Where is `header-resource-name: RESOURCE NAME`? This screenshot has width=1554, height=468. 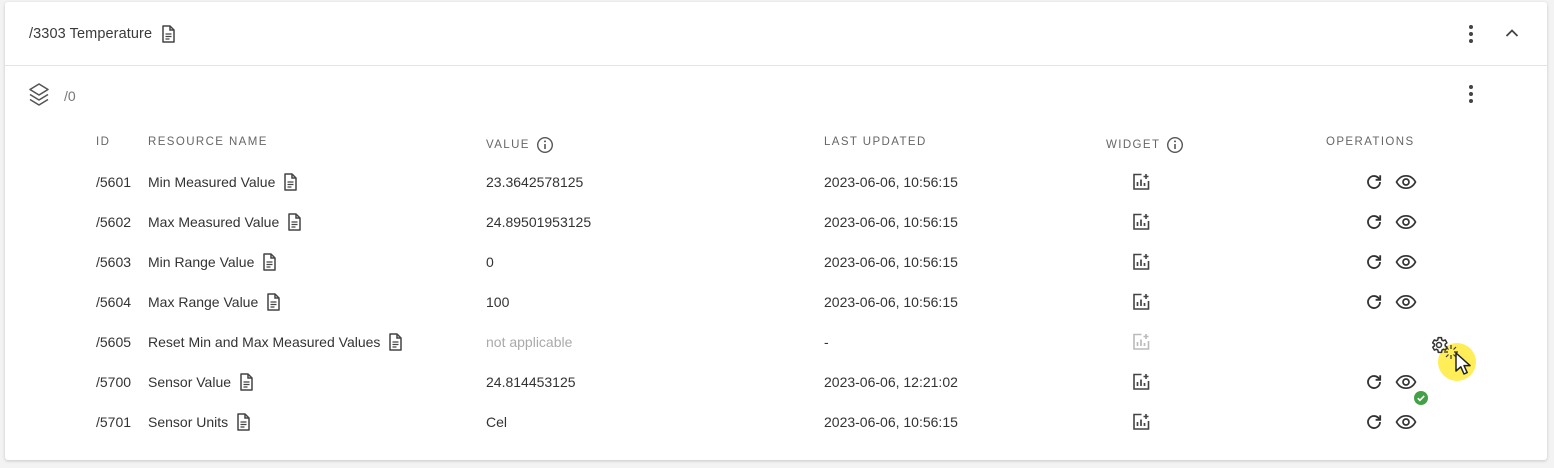
header-resource-name: RESOURCE NAME is located at coordinates (208, 142).